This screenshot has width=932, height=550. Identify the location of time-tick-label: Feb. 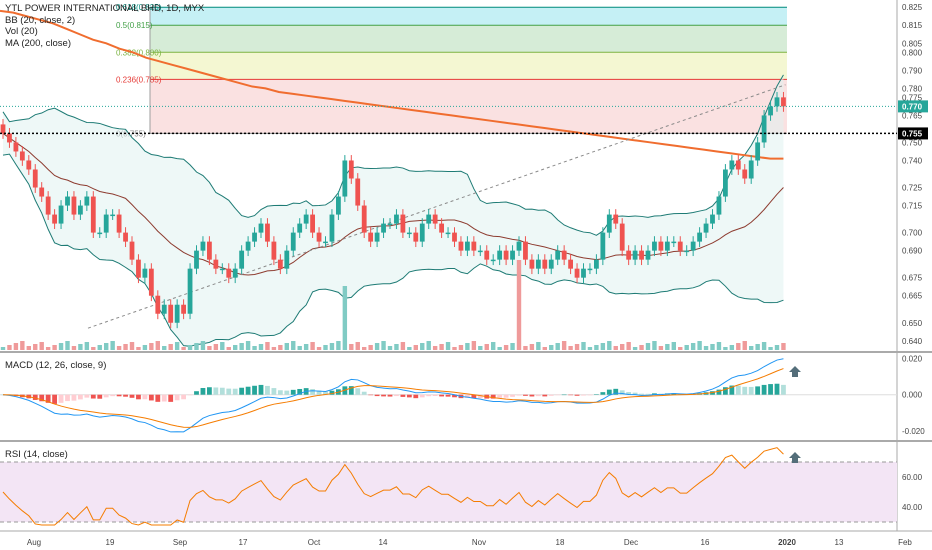
(905, 542).